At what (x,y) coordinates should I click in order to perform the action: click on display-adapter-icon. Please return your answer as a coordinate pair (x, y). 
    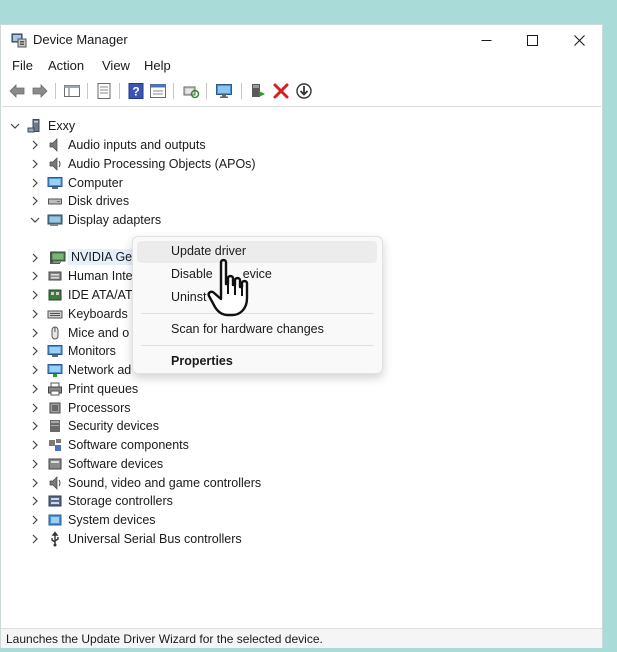
    Looking at the image, I should click on (55, 220).